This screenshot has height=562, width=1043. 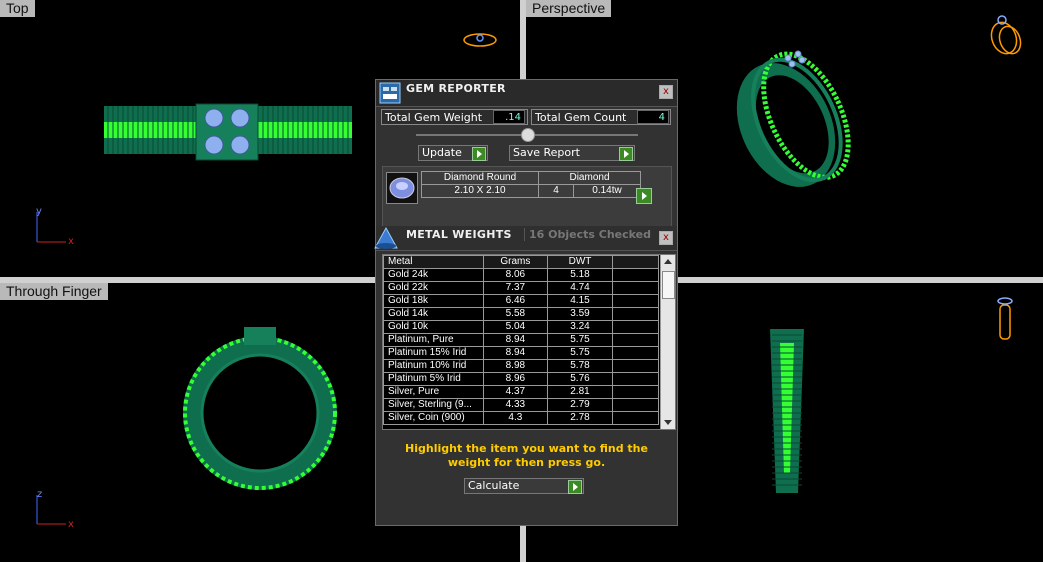 What do you see at coordinates (433, 288) in the screenshot?
I see `metal-name: Gold 22k` at bounding box center [433, 288].